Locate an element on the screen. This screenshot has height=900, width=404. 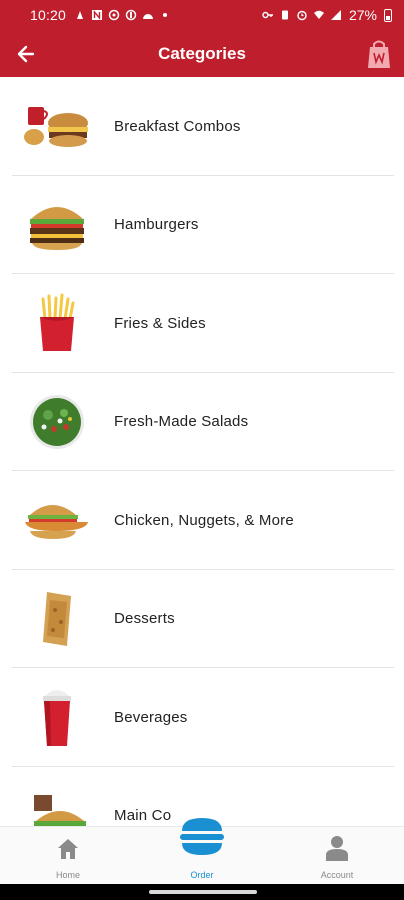
data-saver-icon is located at coordinates (131, 15).